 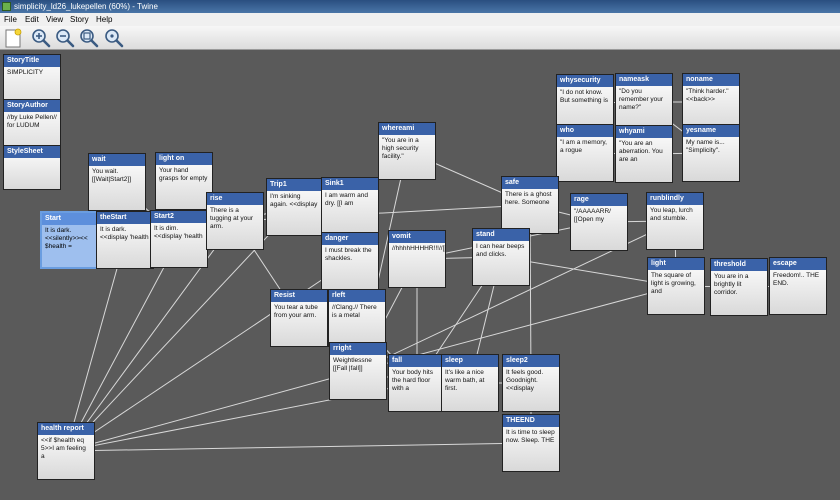 I want to click on passage-excerpt: I can hear beeps and clicks., so click(x=500, y=250).